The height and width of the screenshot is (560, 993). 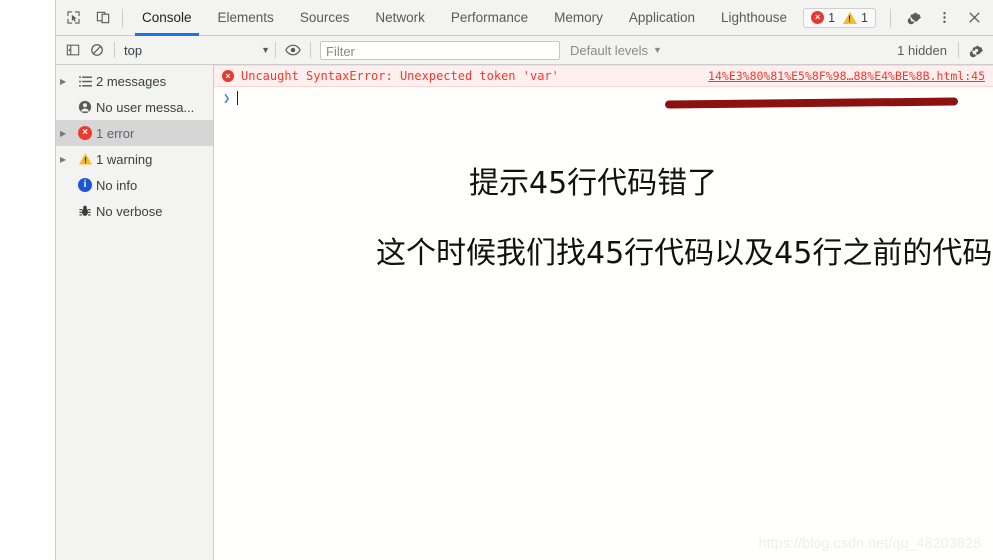 What do you see at coordinates (869, 544) in the screenshot?
I see `watermark-text: https://blog.csdn.net/qq_48203828` at bounding box center [869, 544].